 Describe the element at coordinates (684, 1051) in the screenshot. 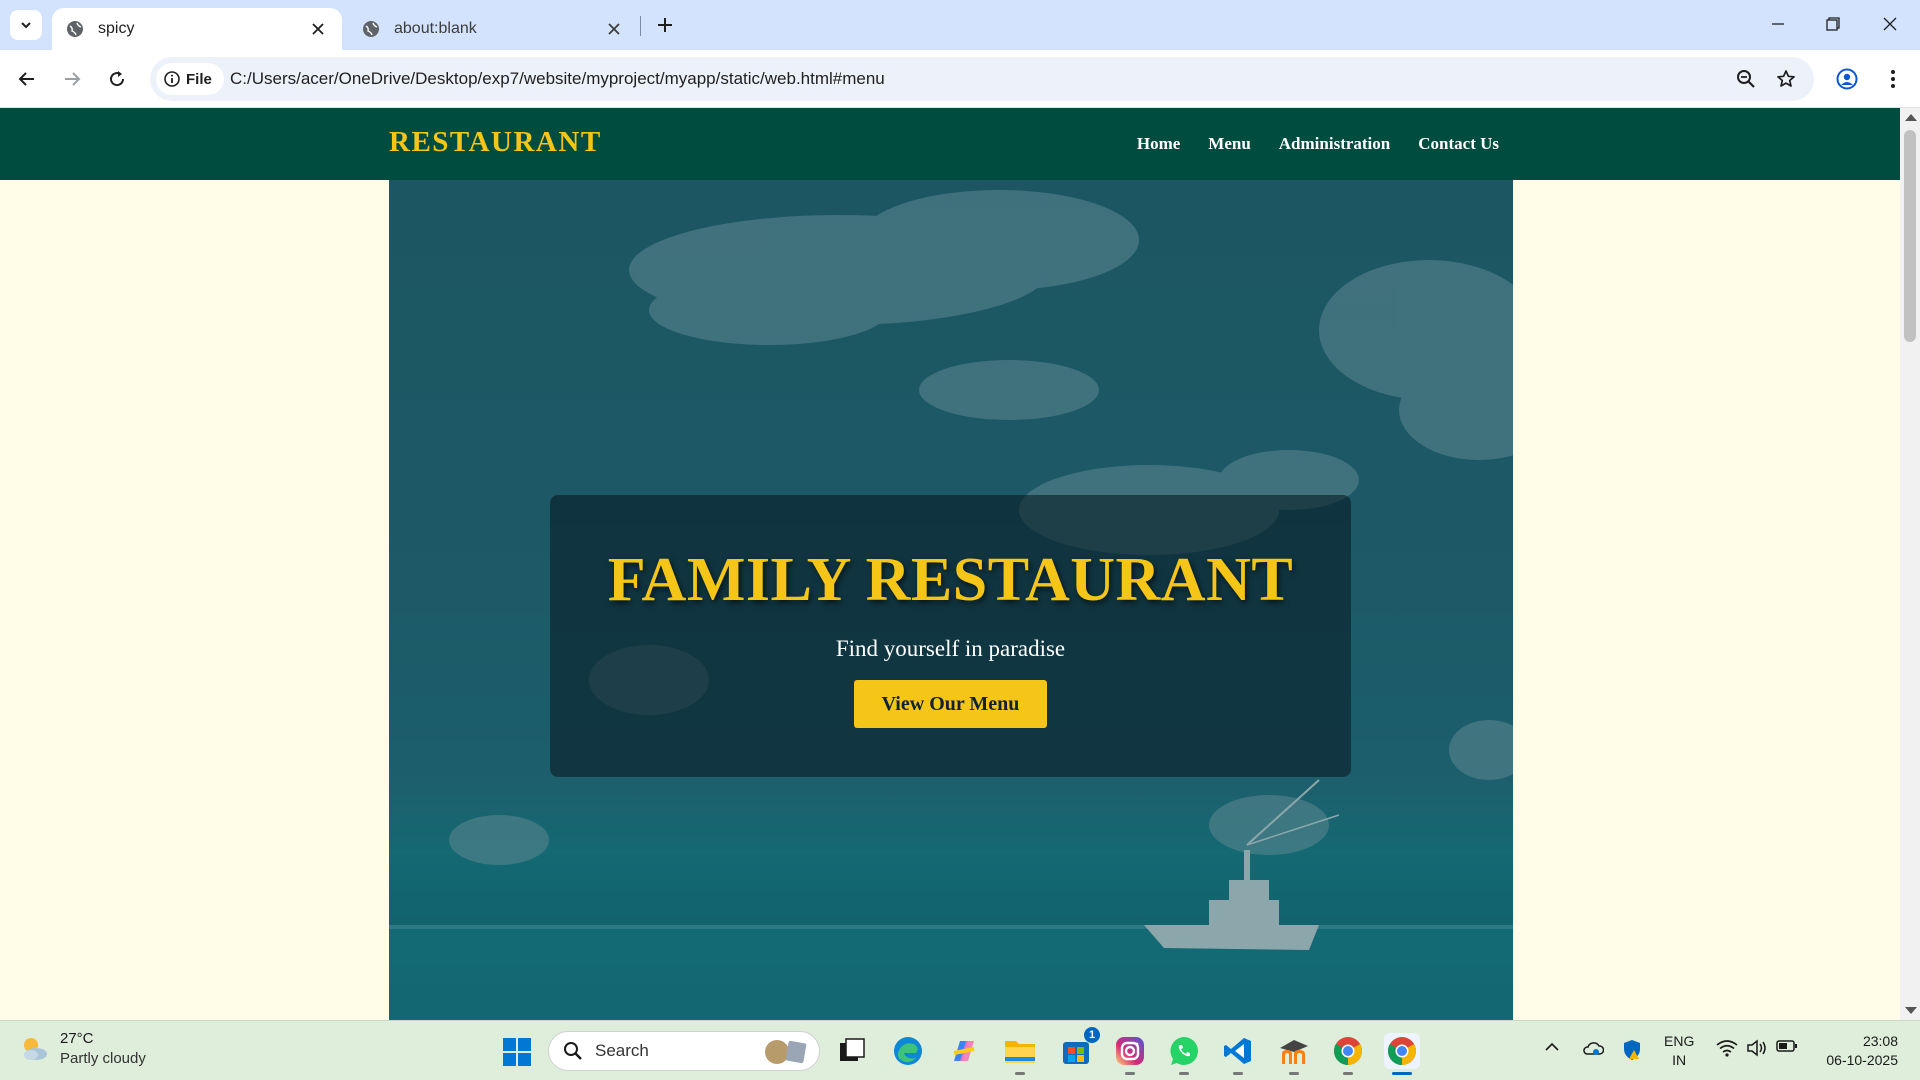

I see `taskbar-search: Search` at that location.